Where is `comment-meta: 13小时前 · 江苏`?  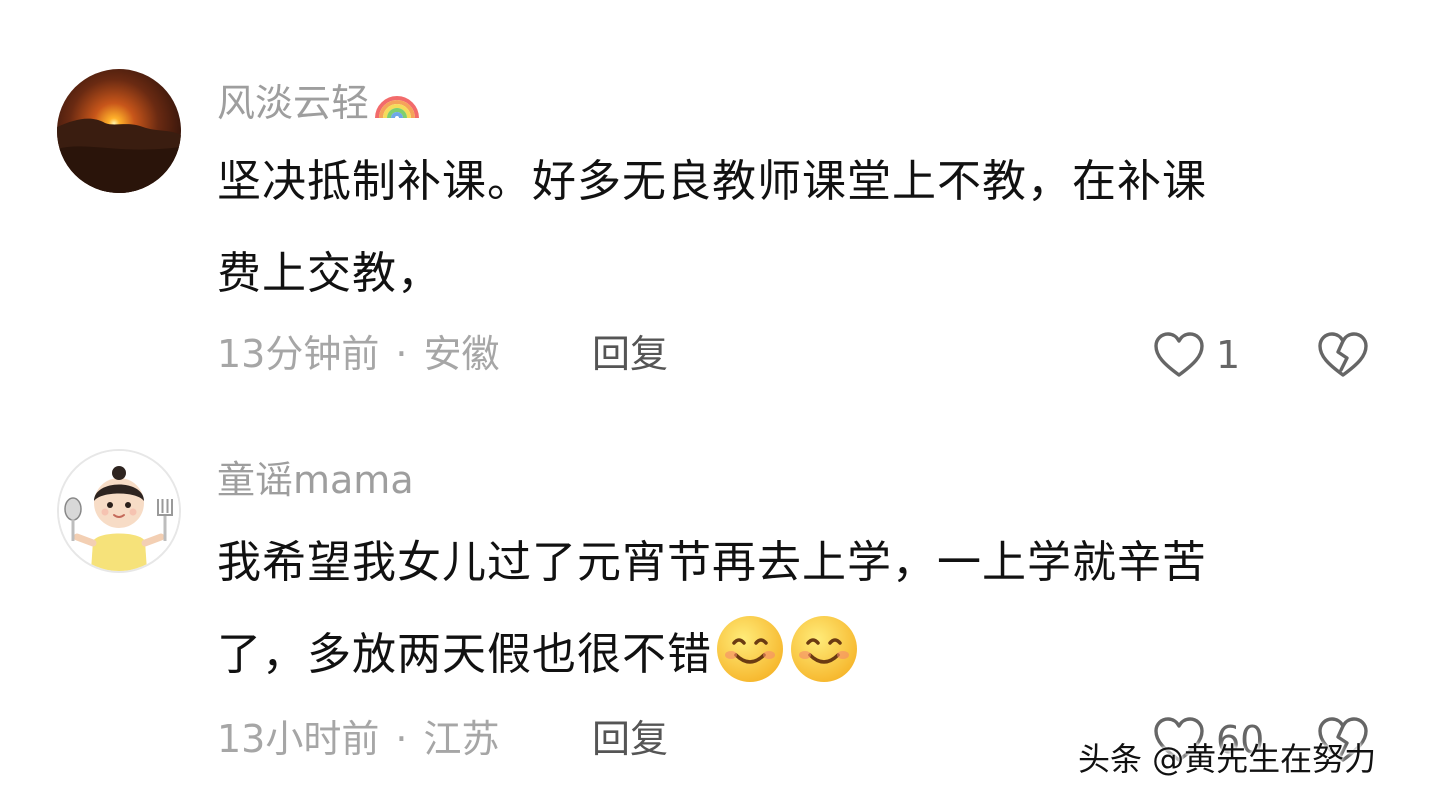
comment-meta: 13小时前 · 江苏 is located at coordinates (358, 739).